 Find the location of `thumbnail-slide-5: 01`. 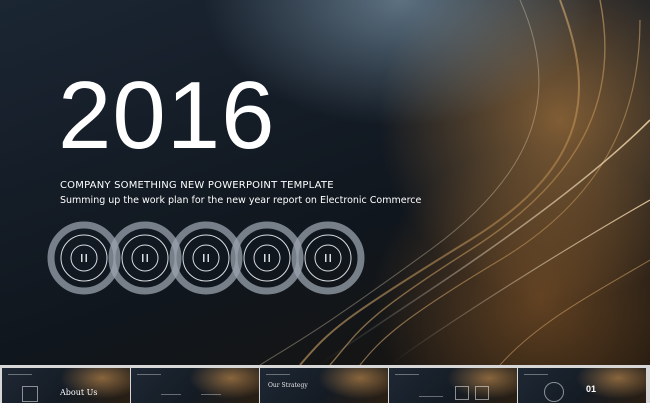

thumbnail-slide-5: 01 is located at coordinates (582, 385).